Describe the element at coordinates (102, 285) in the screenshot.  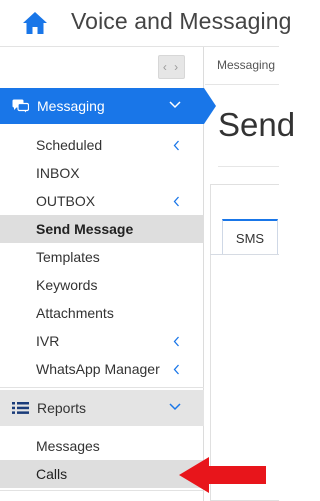
I see `sidebar-item-keywords: Keywords` at that location.